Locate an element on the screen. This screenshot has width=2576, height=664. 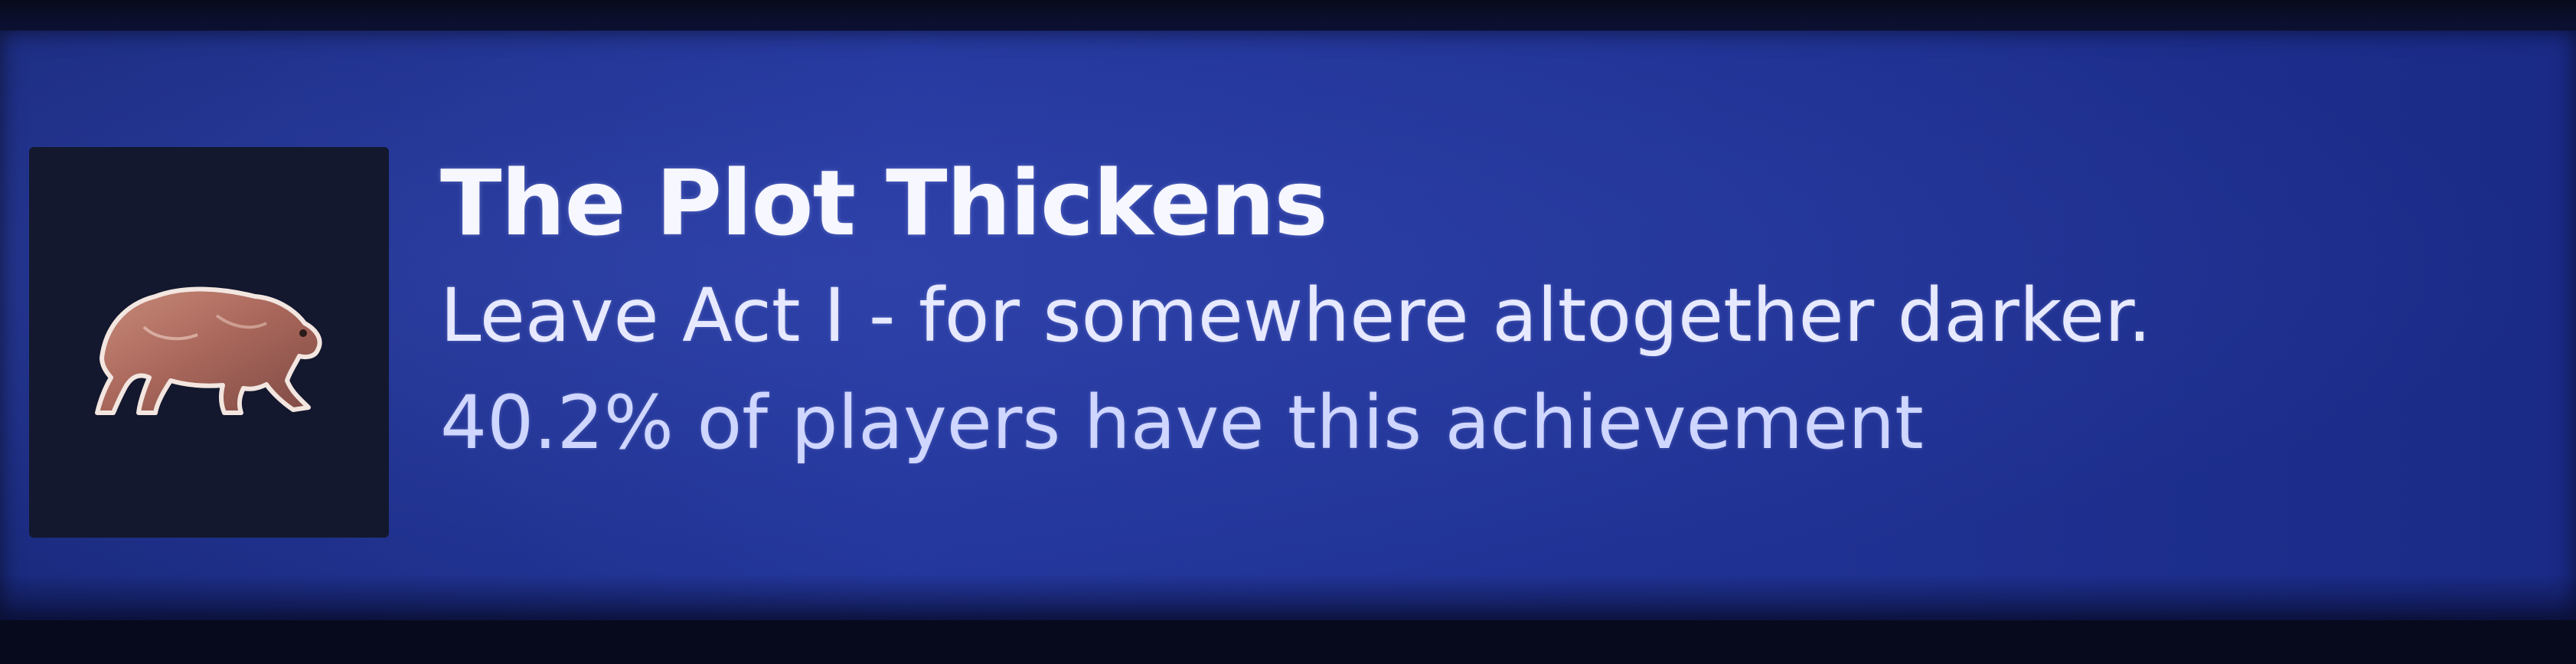
achievement-rarity: 40.2% of players have this achievement is located at coordinates (1182, 423).